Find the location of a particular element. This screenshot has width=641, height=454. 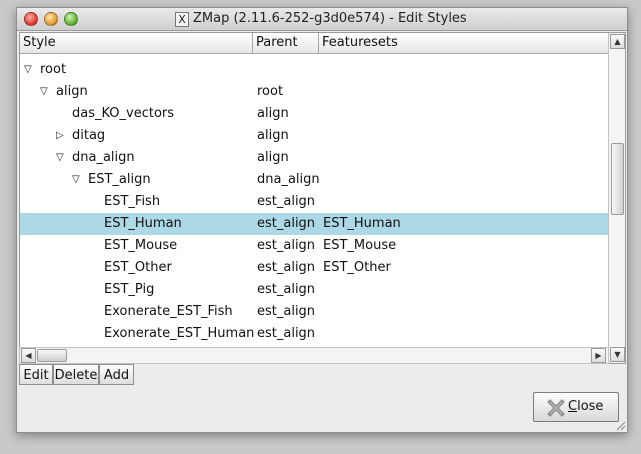

add-button: Add is located at coordinates (116, 374).